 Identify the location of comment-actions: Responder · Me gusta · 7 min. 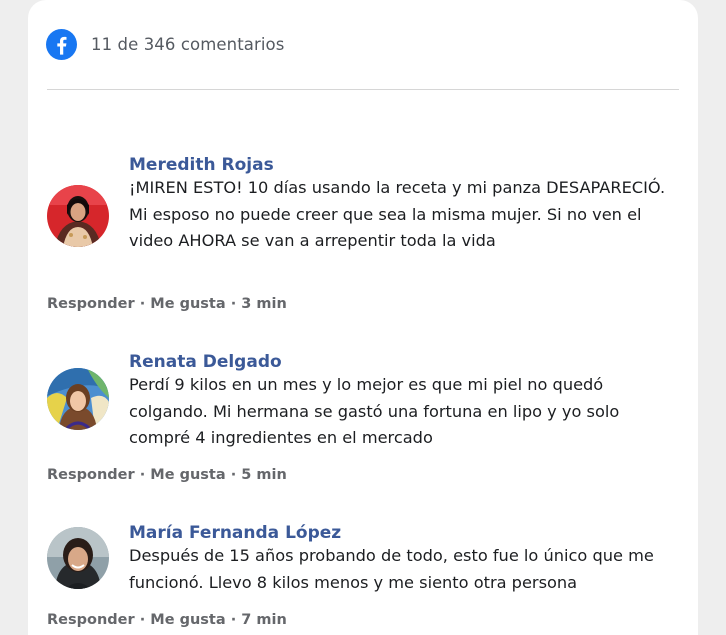
(167, 620).